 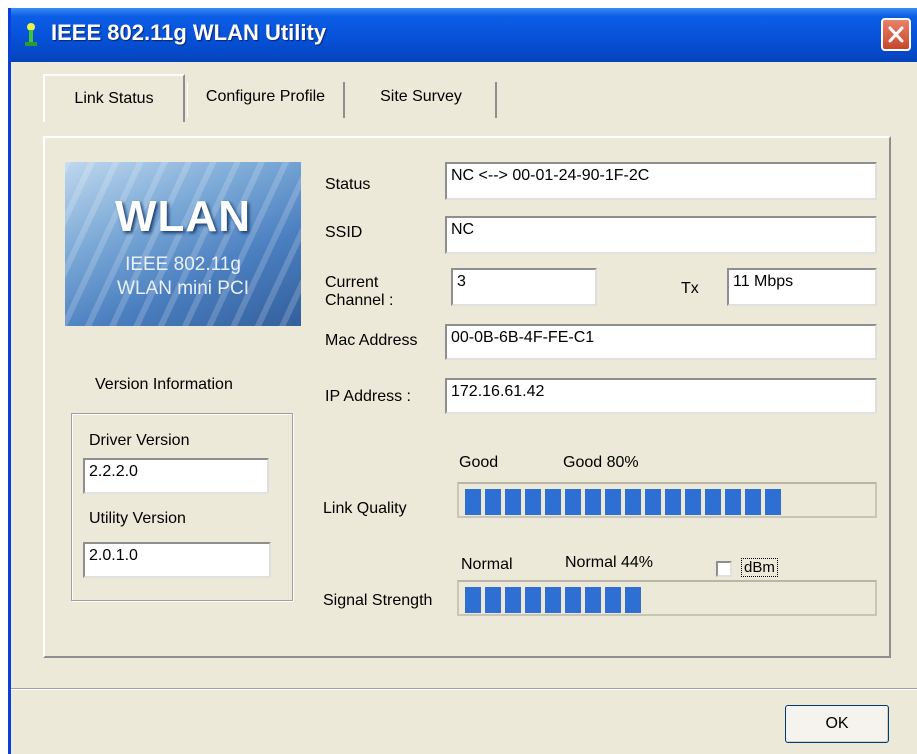 What do you see at coordinates (31, 34) in the screenshot?
I see `antenna-icon` at bounding box center [31, 34].